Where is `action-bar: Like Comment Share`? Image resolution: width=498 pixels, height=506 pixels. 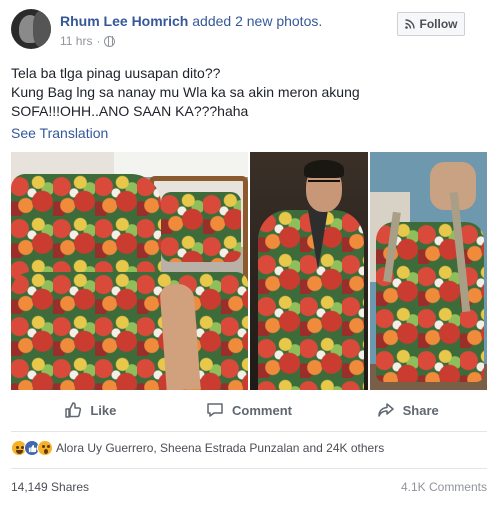
action-bar: Like Comment Share is located at coordinates (249, 410).